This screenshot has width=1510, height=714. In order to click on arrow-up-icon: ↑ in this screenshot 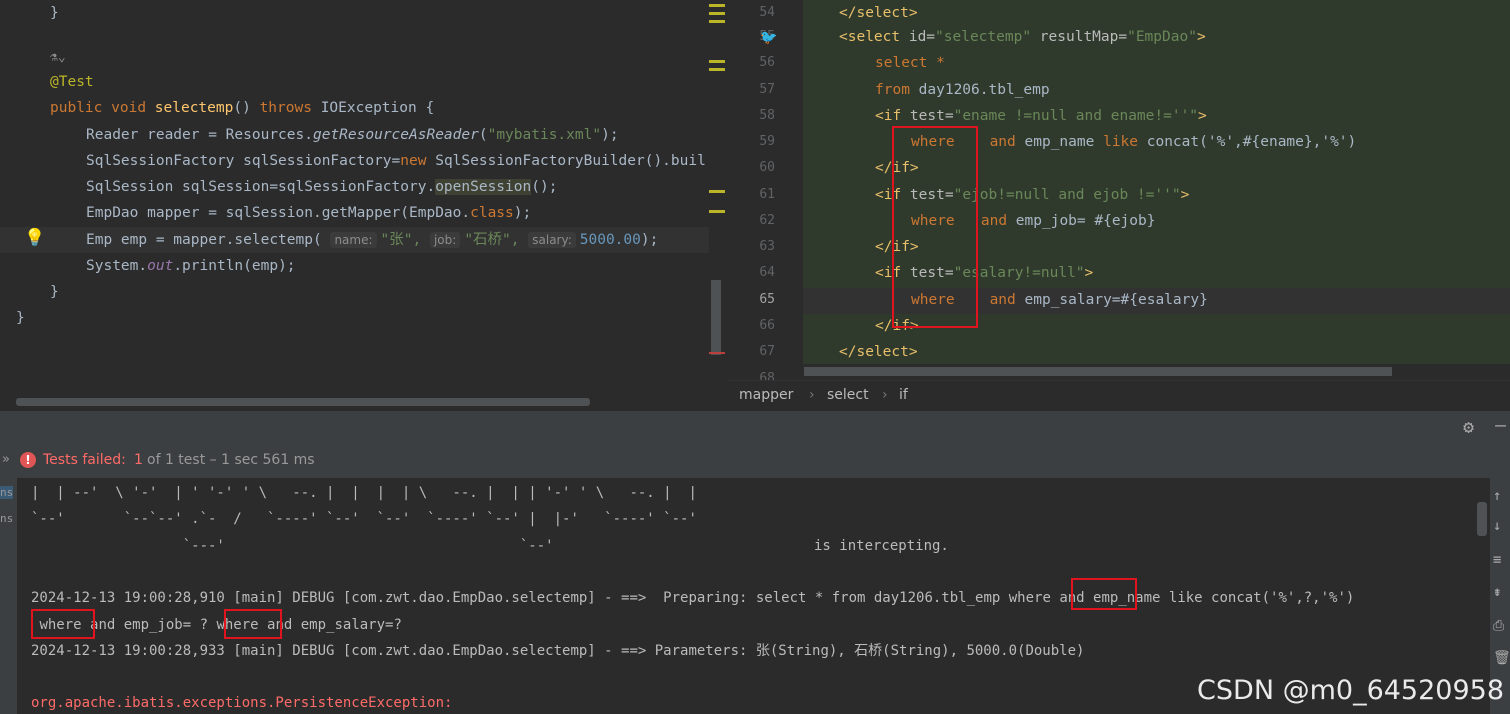, I will do `click(1497, 496)`.